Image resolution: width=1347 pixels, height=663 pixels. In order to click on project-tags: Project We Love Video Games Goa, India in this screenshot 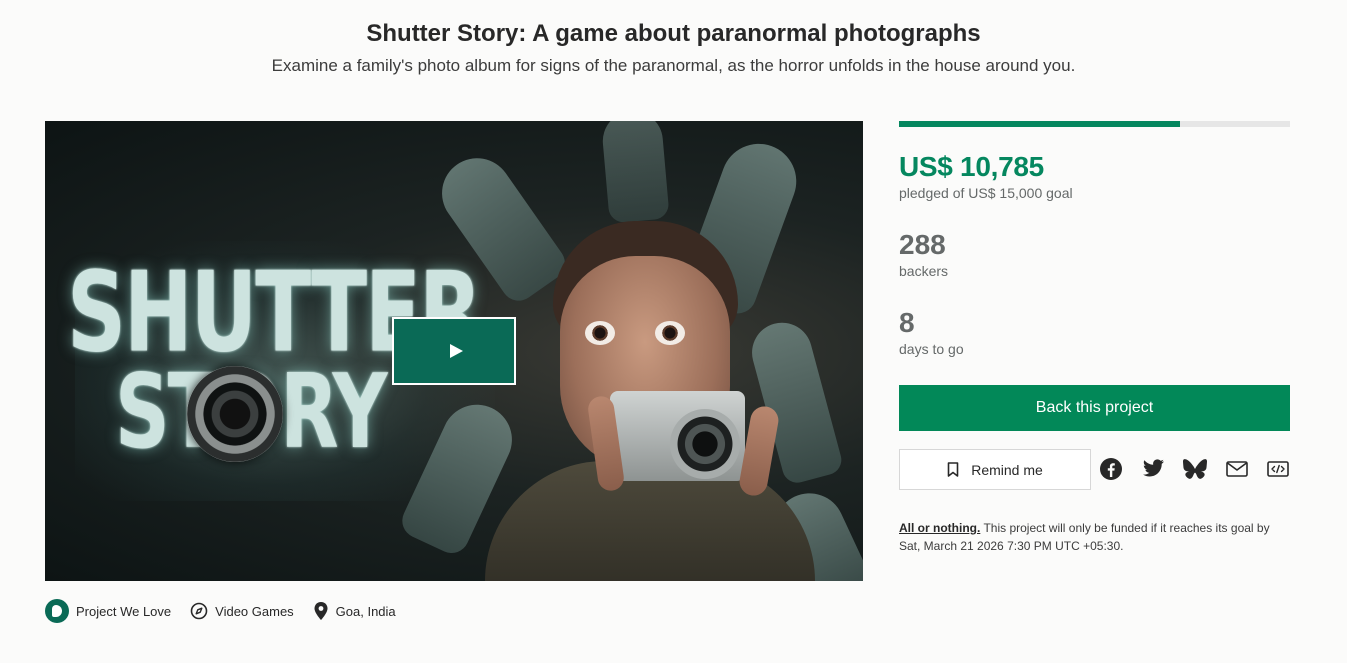, I will do `click(230, 611)`.